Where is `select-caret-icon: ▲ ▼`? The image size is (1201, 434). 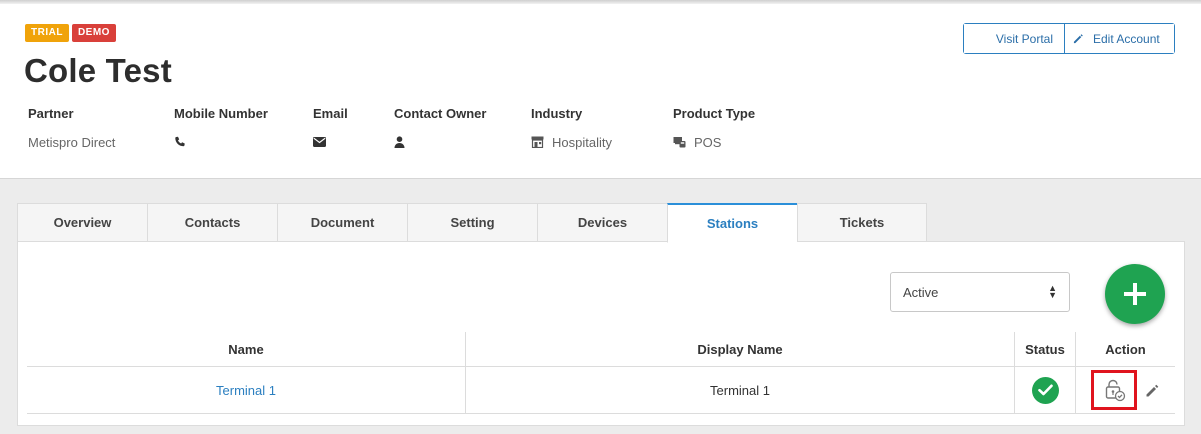
select-caret-icon: ▲ ▼ is located at coordinates (1052, 291).